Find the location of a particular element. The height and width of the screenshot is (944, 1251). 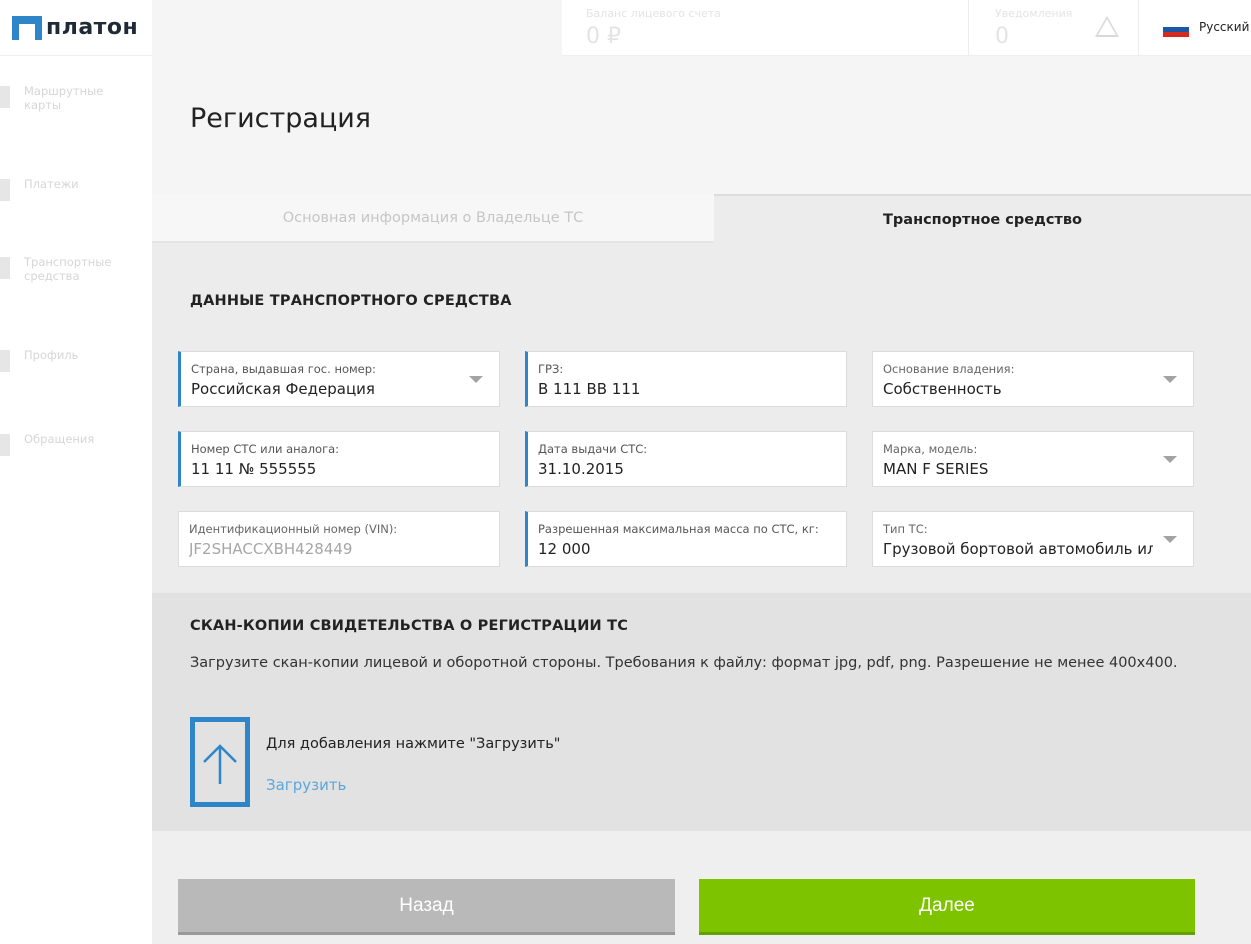

russia-flag-icon is located at coordinates (1176, 29).